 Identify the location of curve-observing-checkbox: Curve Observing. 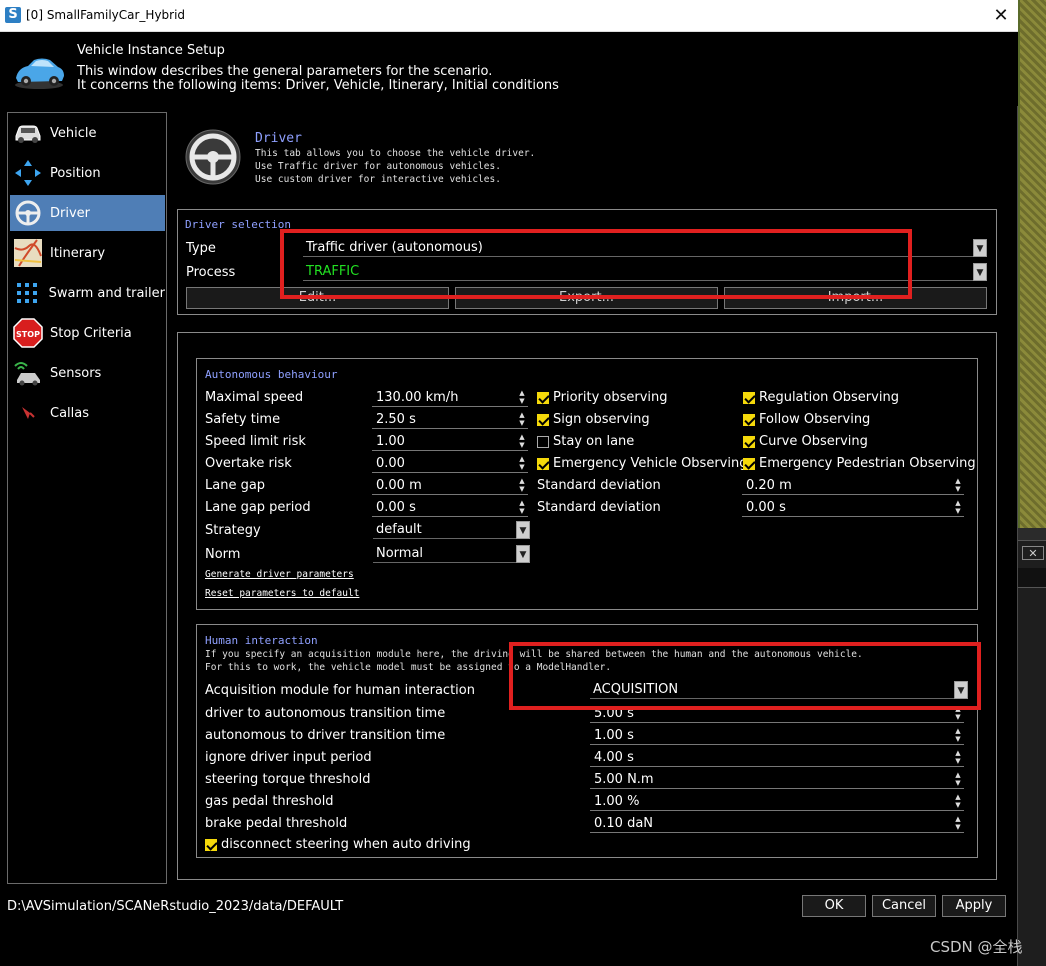
(805, 441).